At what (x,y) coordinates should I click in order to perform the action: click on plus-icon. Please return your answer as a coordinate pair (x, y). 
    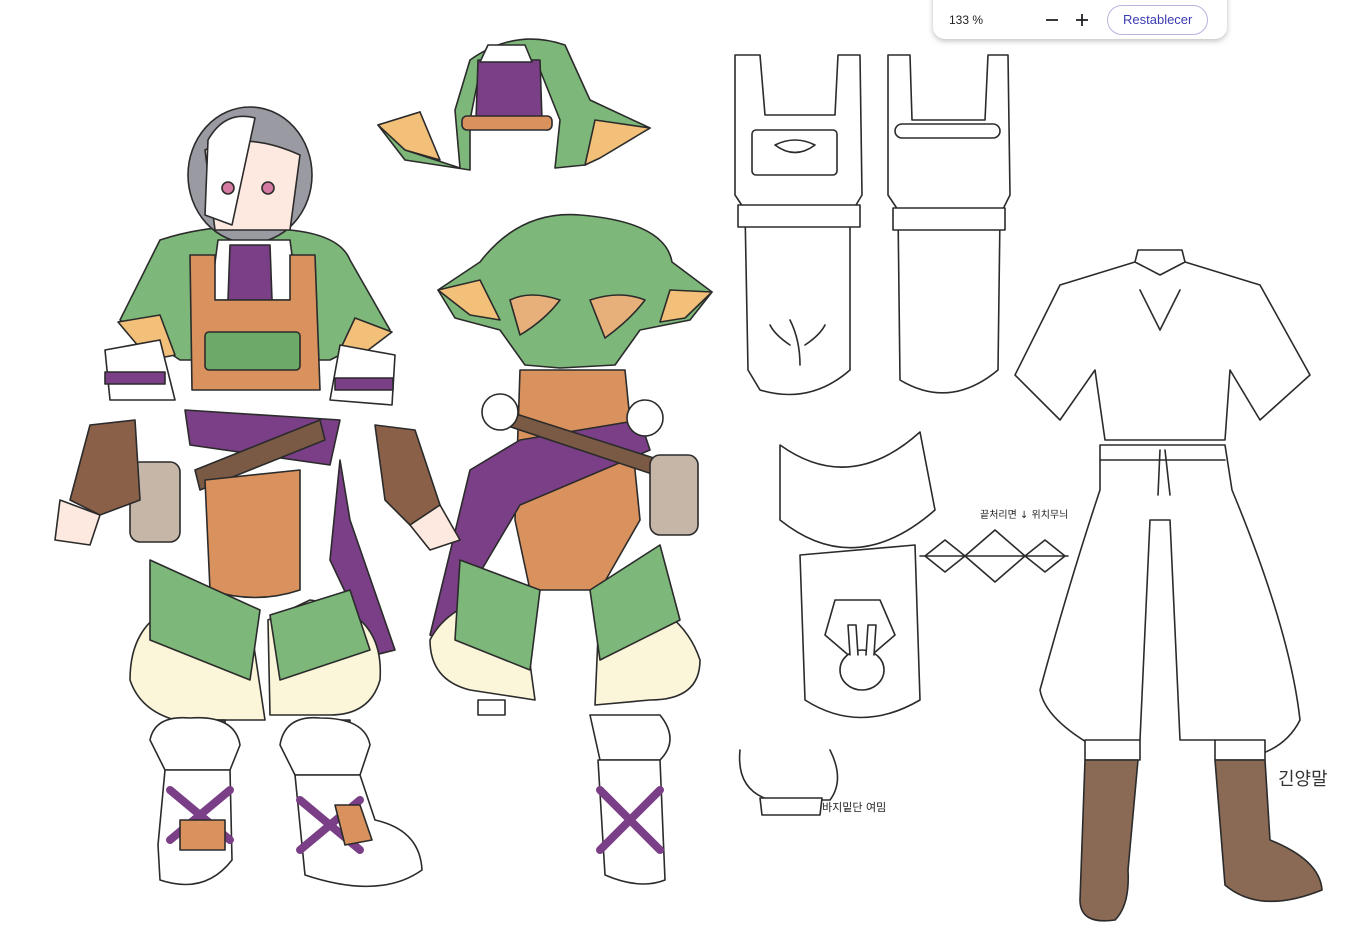
    Looking at the image, I should click on (1082, 19).